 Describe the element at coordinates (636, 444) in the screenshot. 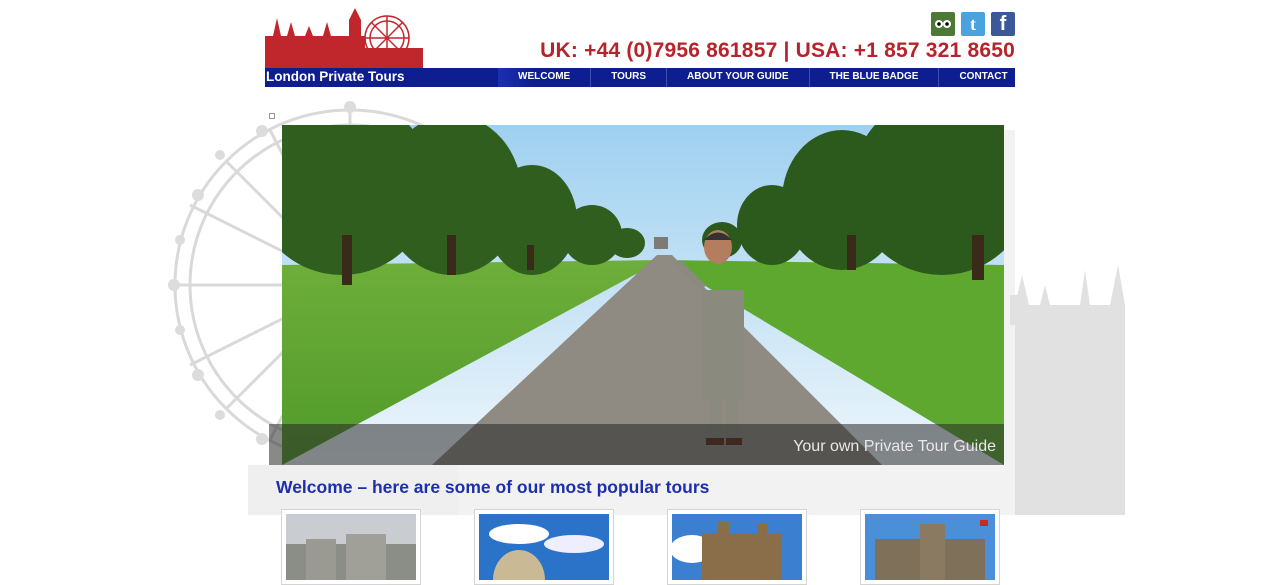

I see `hero-caption-bar: Your own Private Tour Guide` at that location.